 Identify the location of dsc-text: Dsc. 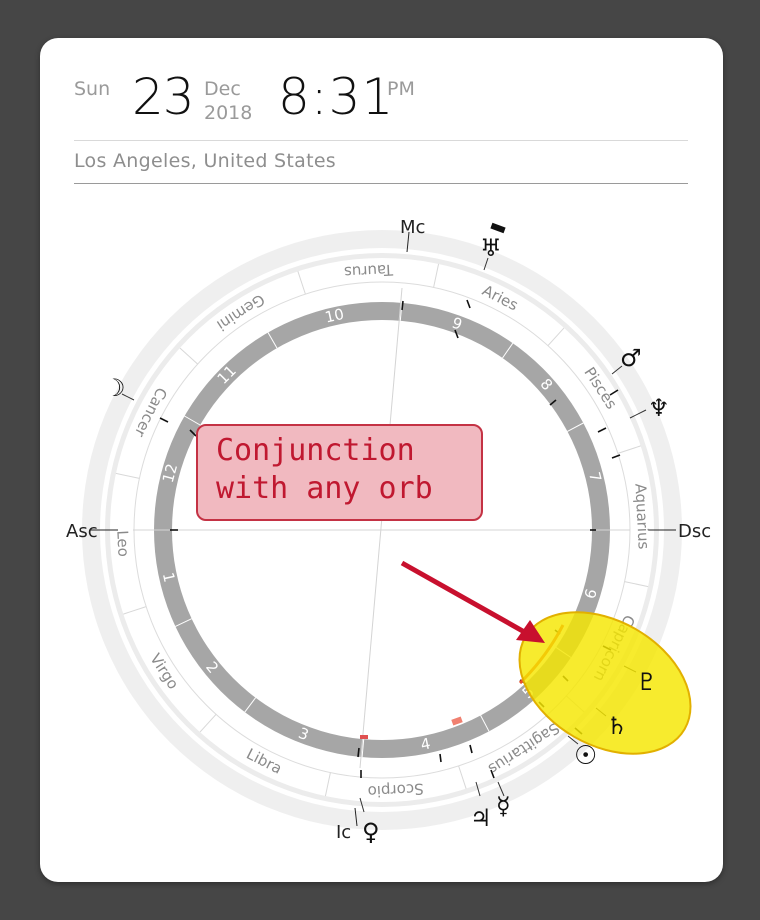
(694, 531).